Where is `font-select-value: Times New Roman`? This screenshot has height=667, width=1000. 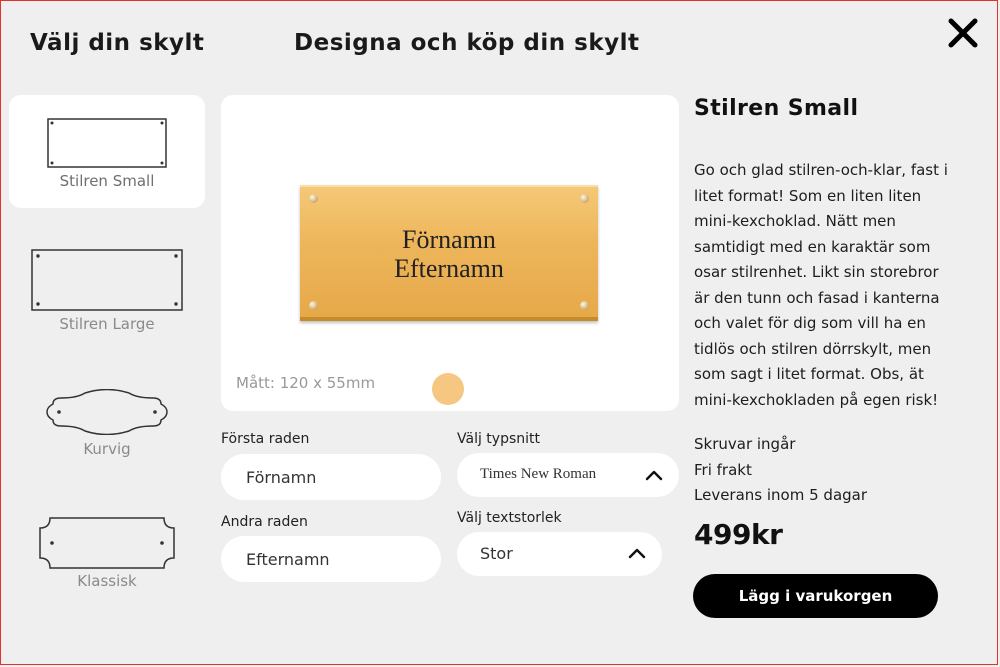 font-select-value: Times New Roman is located at coordinates (538, 474).